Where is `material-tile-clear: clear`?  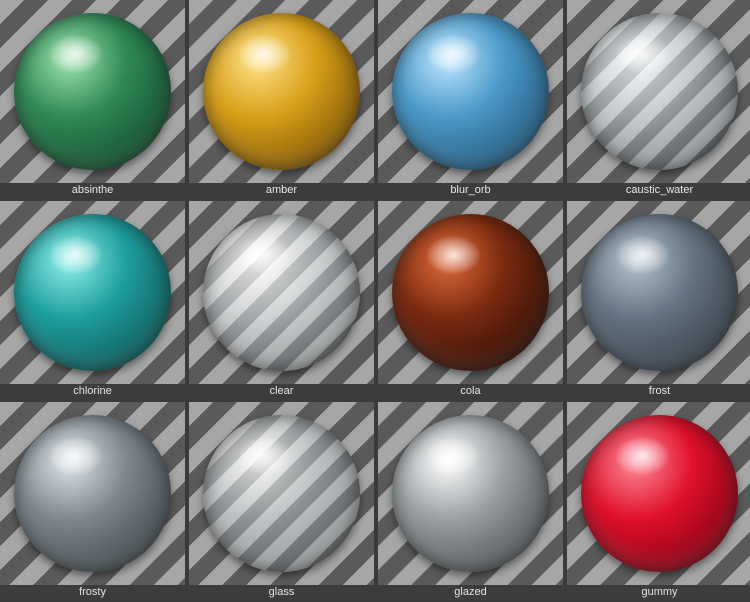
material-tile-clear: clear is located at coordinates (281, 300).